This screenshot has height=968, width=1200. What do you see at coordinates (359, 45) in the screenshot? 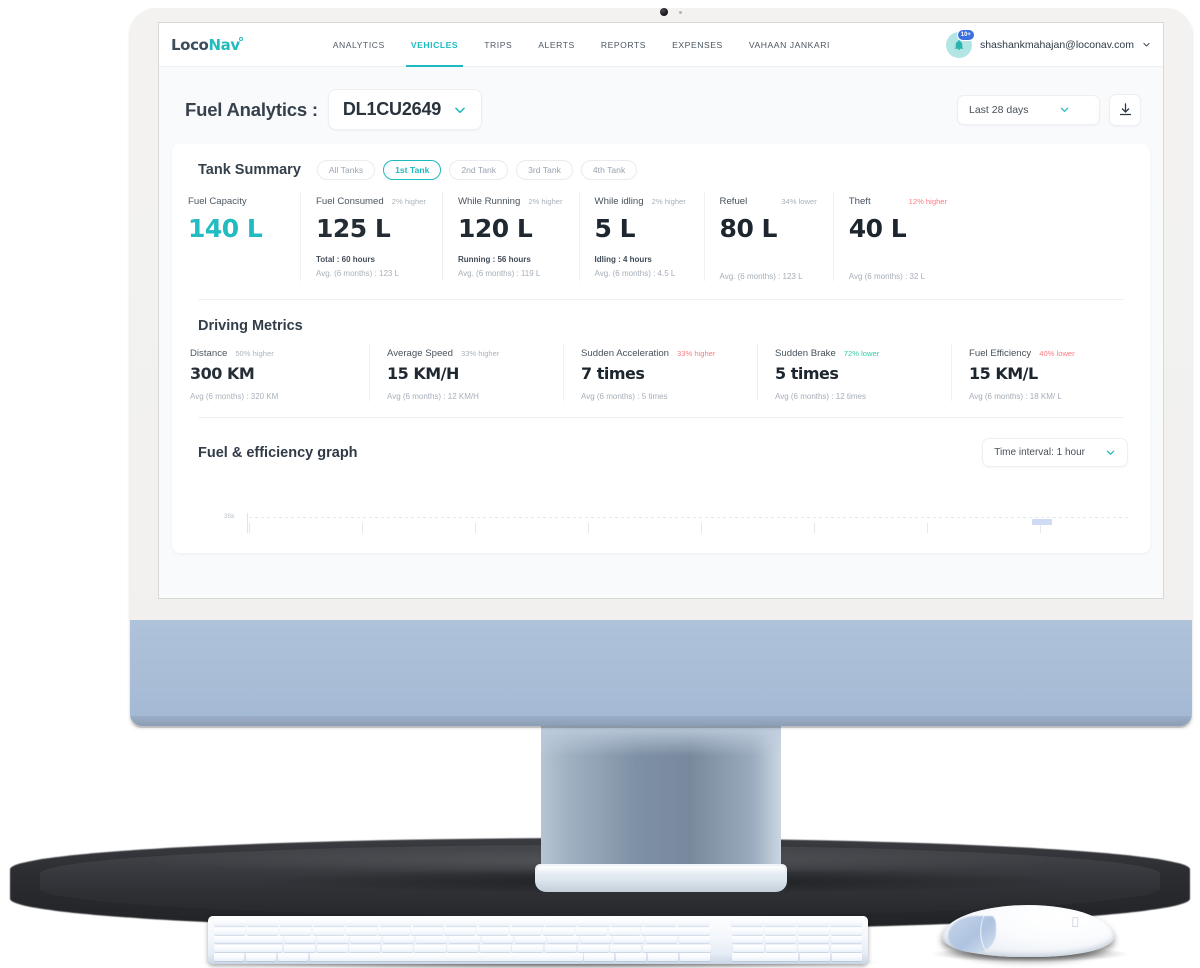
I see `nav-link-analytics: ANALYTICS` at bounding box center [359, 45].